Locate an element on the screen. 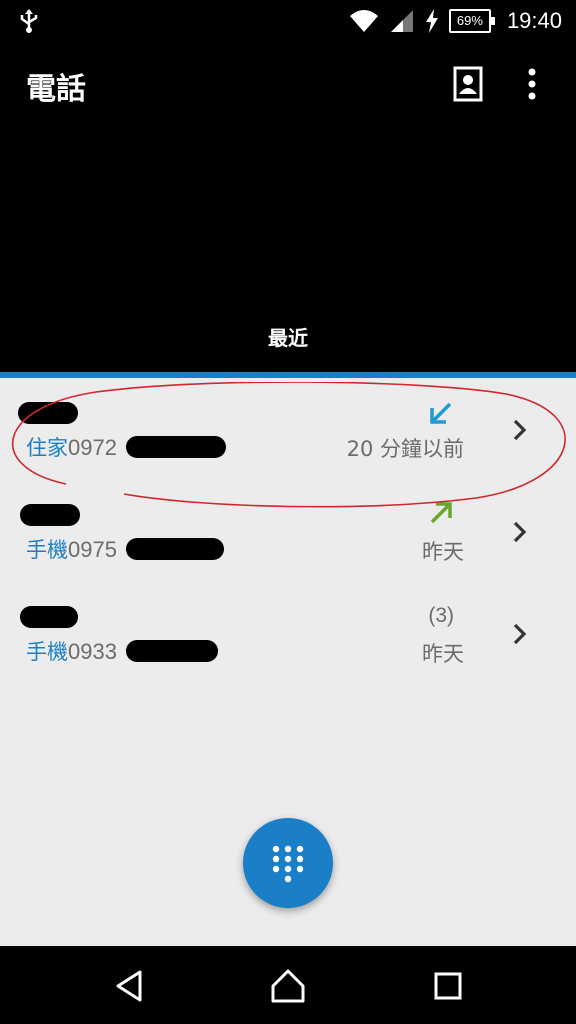 This screenshot has height=1024, width=576. phone-number: 0933 is located at coordinates (92, 651).